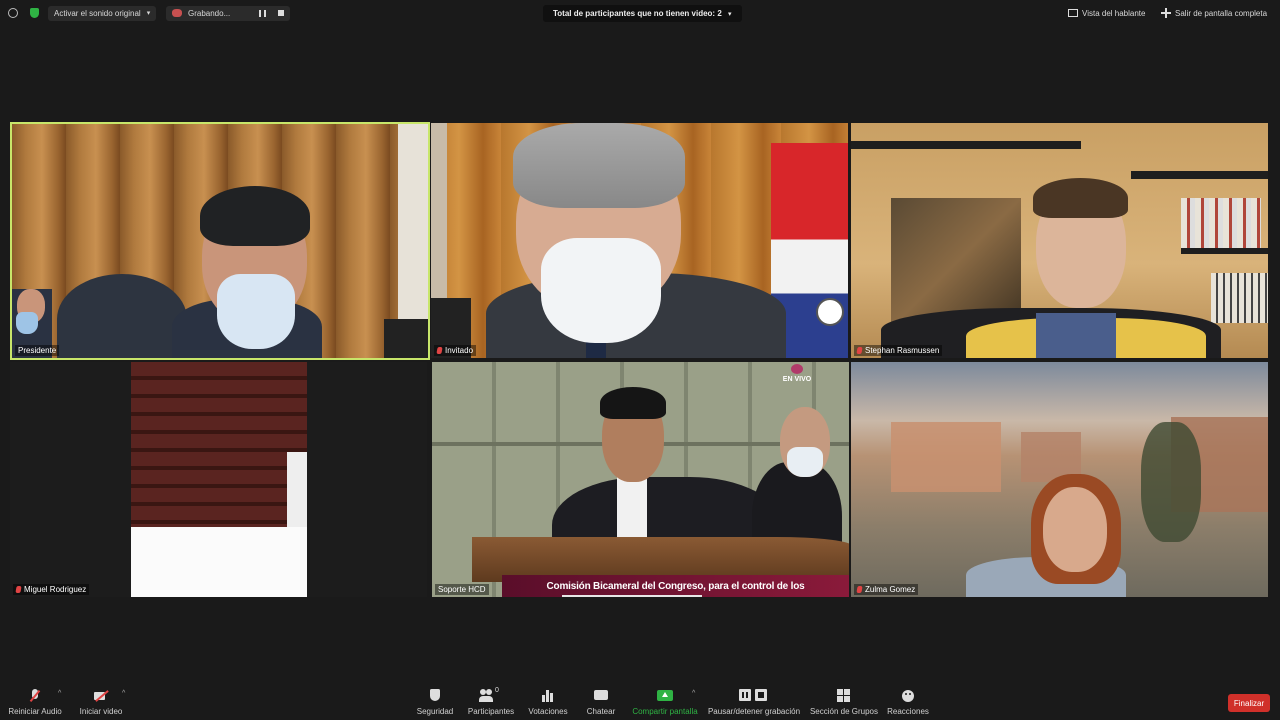 The width and height of the screenshot is (1280, 720). Describe the element at coordinates (665, 711) in the screenshot. I see `share-screen-label: Compartir pantalla` at that location.